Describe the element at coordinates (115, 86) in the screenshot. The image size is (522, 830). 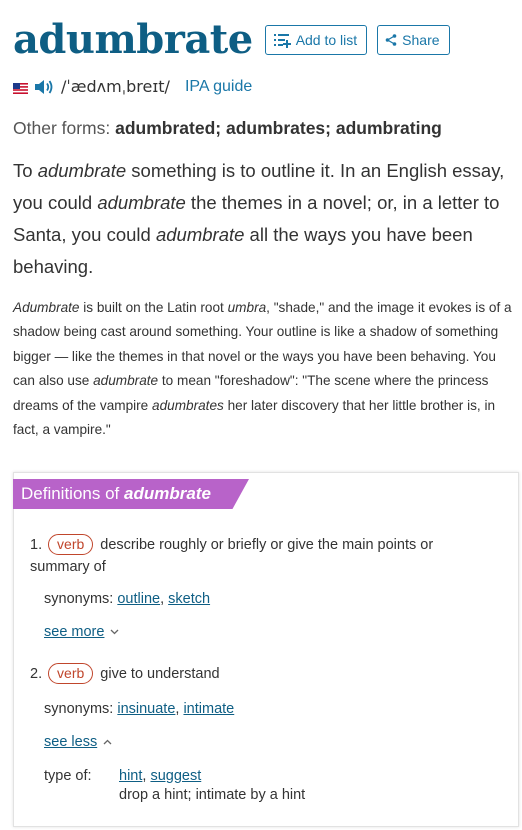
I see `ipa-transcription: /ˈædʌmˌbreɪt/` at that location.